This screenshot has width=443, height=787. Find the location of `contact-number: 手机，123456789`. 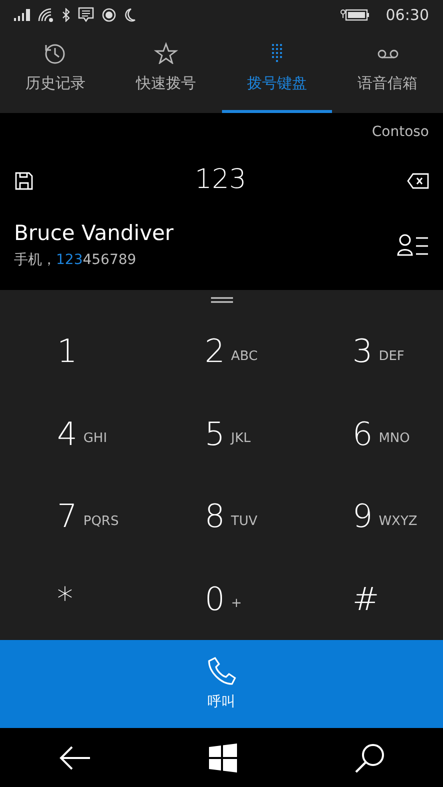

contact-number: 手机，123456789 is located at coordinates (76, 260).